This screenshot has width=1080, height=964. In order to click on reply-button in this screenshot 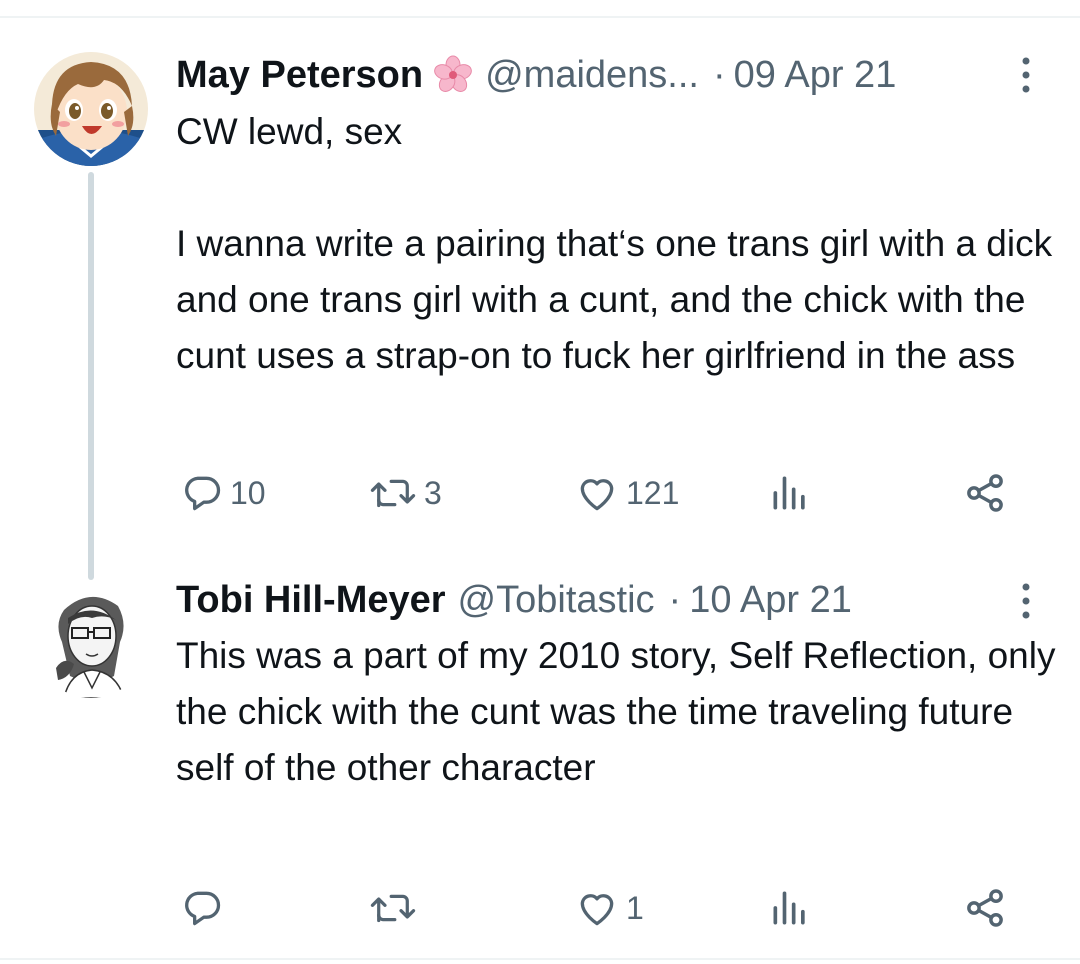, I will do `click(205, 908)`.